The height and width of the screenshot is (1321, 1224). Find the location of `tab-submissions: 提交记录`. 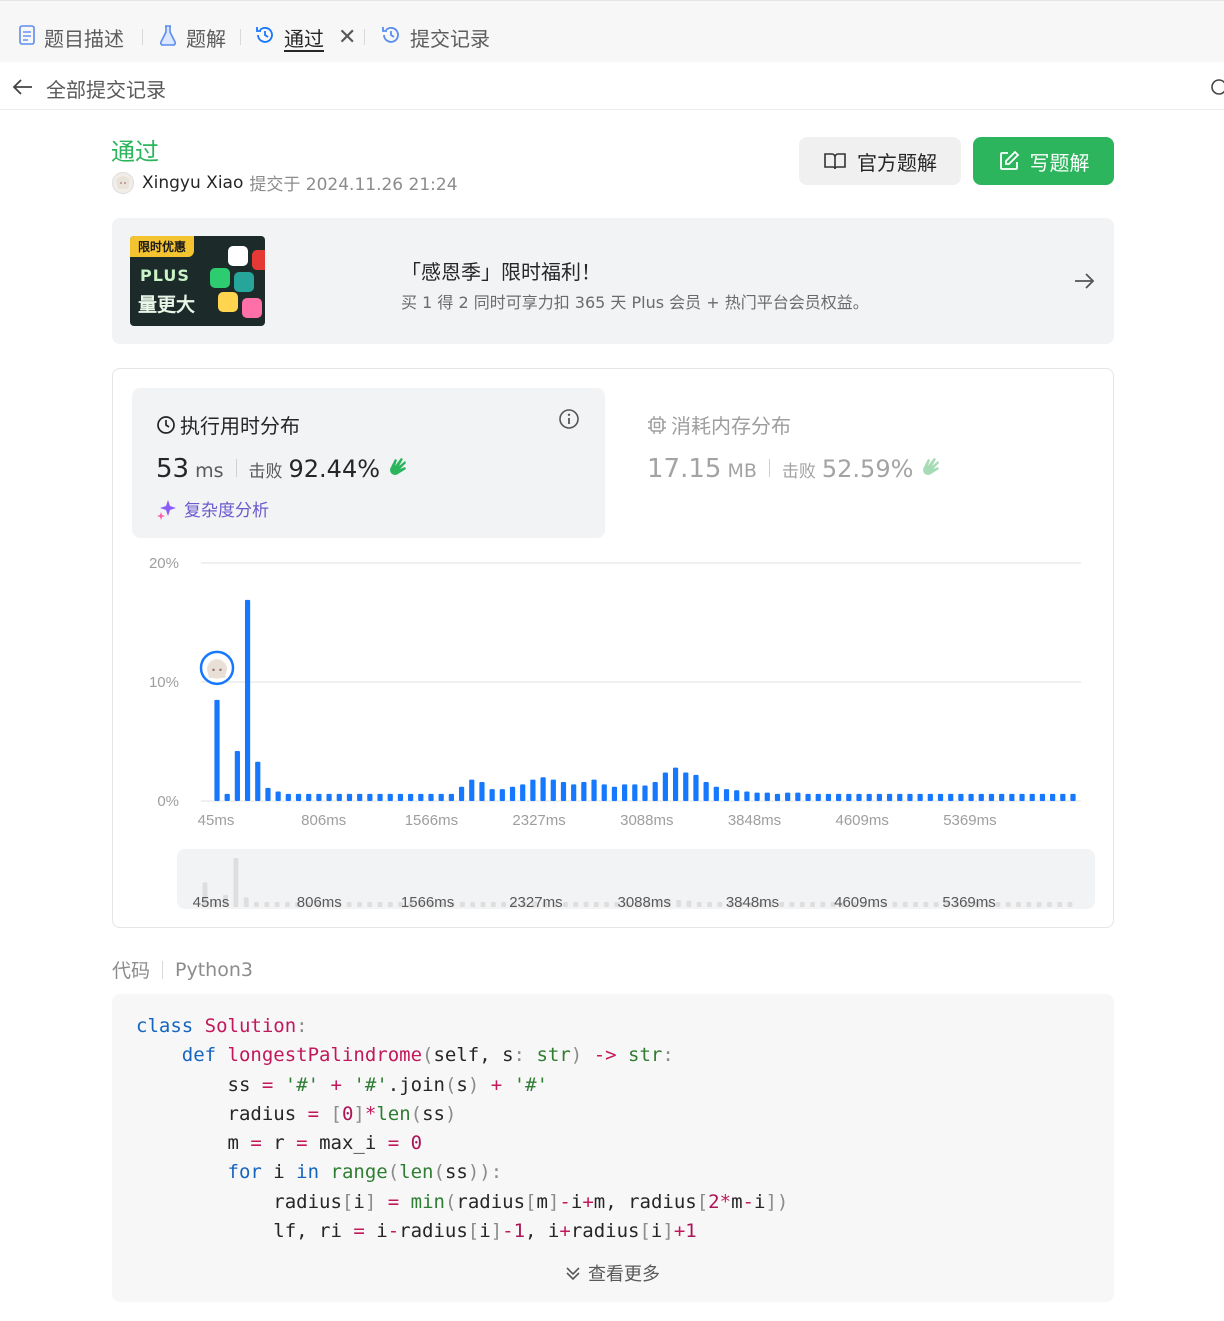

tab-submissions: 提交记录 is located at coordinates (435, 37).